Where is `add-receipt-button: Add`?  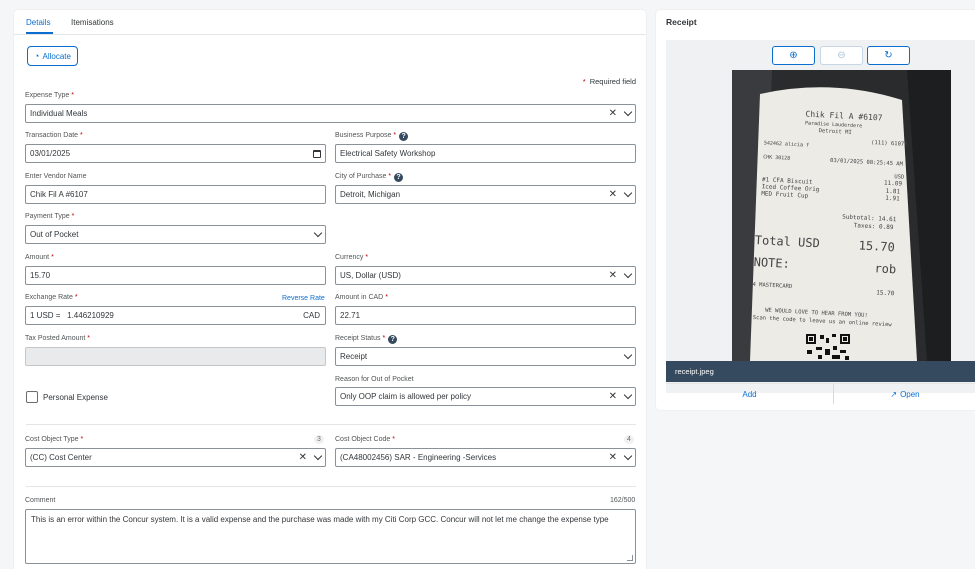 add-receipt-button: Add is located at coordinates (749, 394).